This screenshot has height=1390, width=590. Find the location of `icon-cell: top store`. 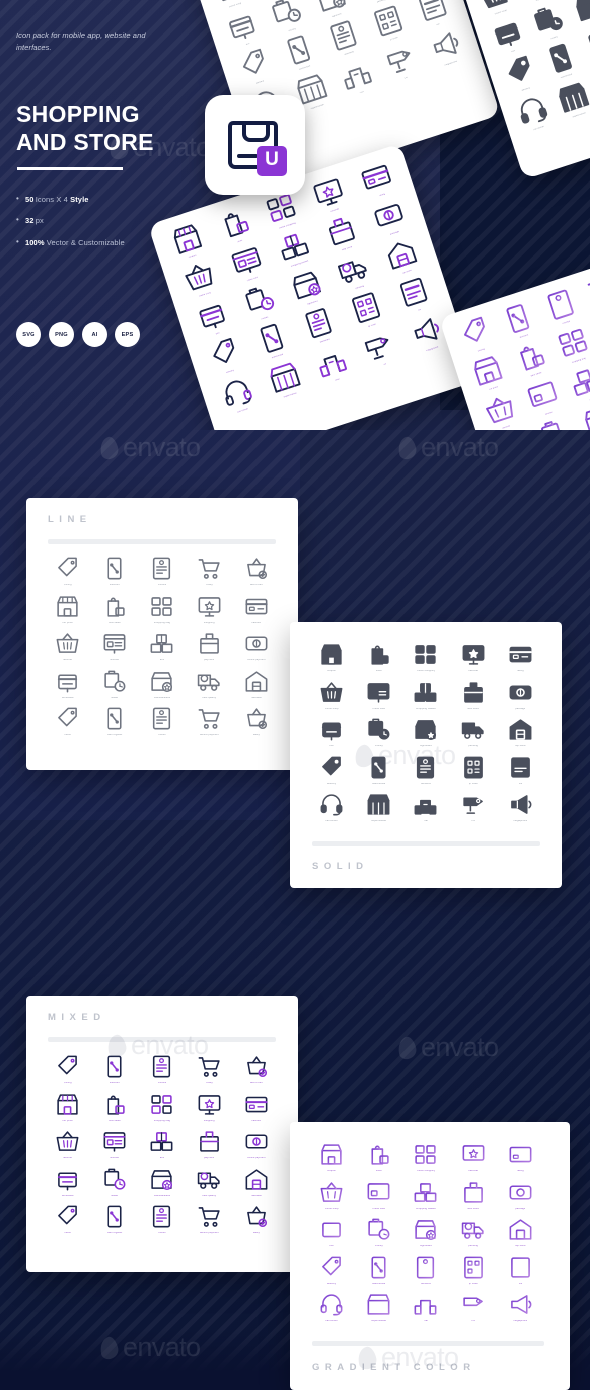

icon-cell: top store is located at coordinates (520, 732).